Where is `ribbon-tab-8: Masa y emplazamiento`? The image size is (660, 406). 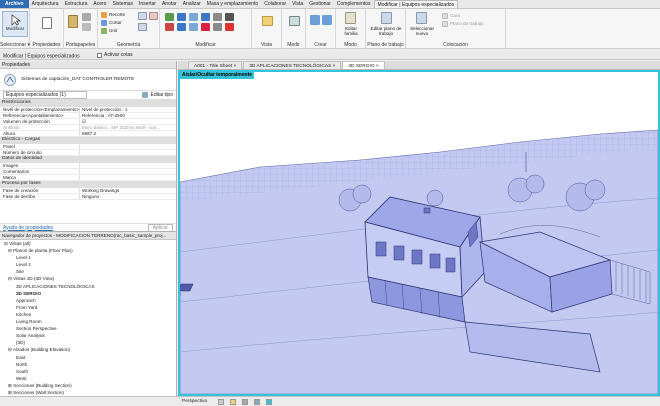 ribbon-tab-8: Masa y emplazamiento is located at coordinates (232, 4).